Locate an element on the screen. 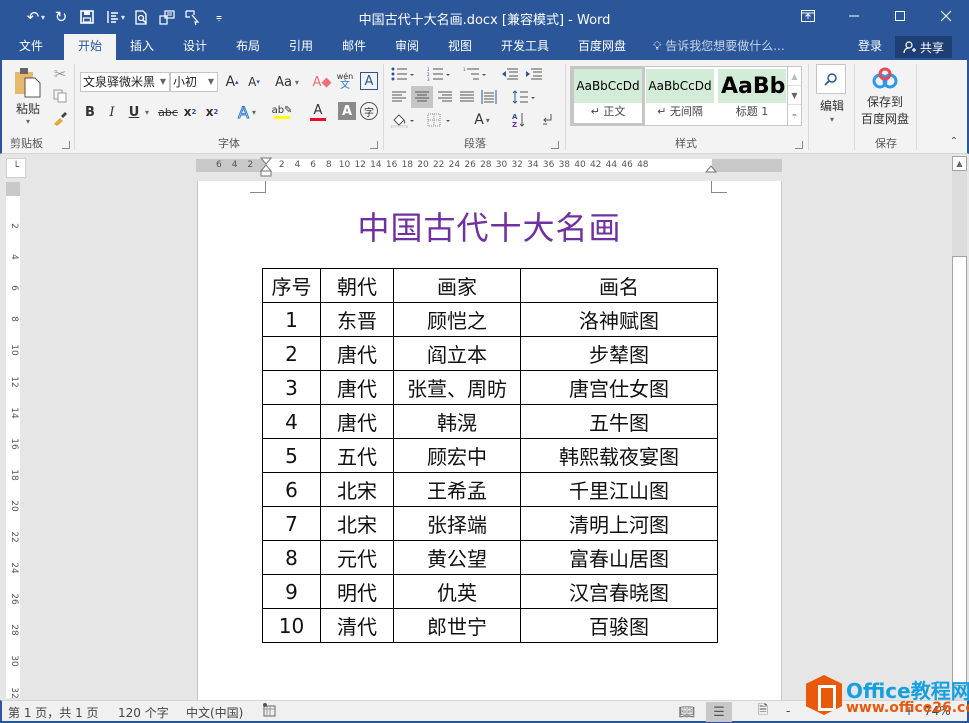 The image size is (969, 723). underline-icon: U is located at coordinates (134, 112).